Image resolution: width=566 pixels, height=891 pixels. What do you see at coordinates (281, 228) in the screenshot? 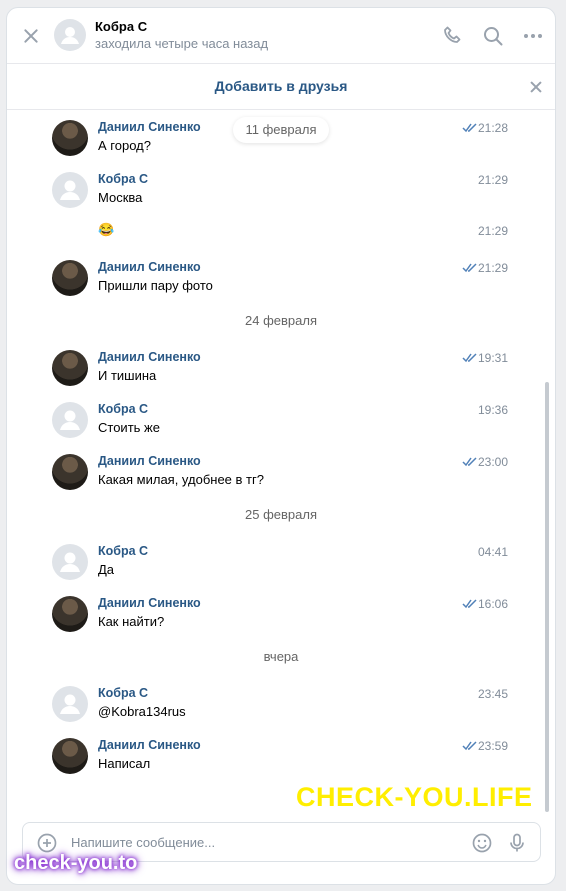
I see `message: 😂 21:29` at bounding box center [281, 228].